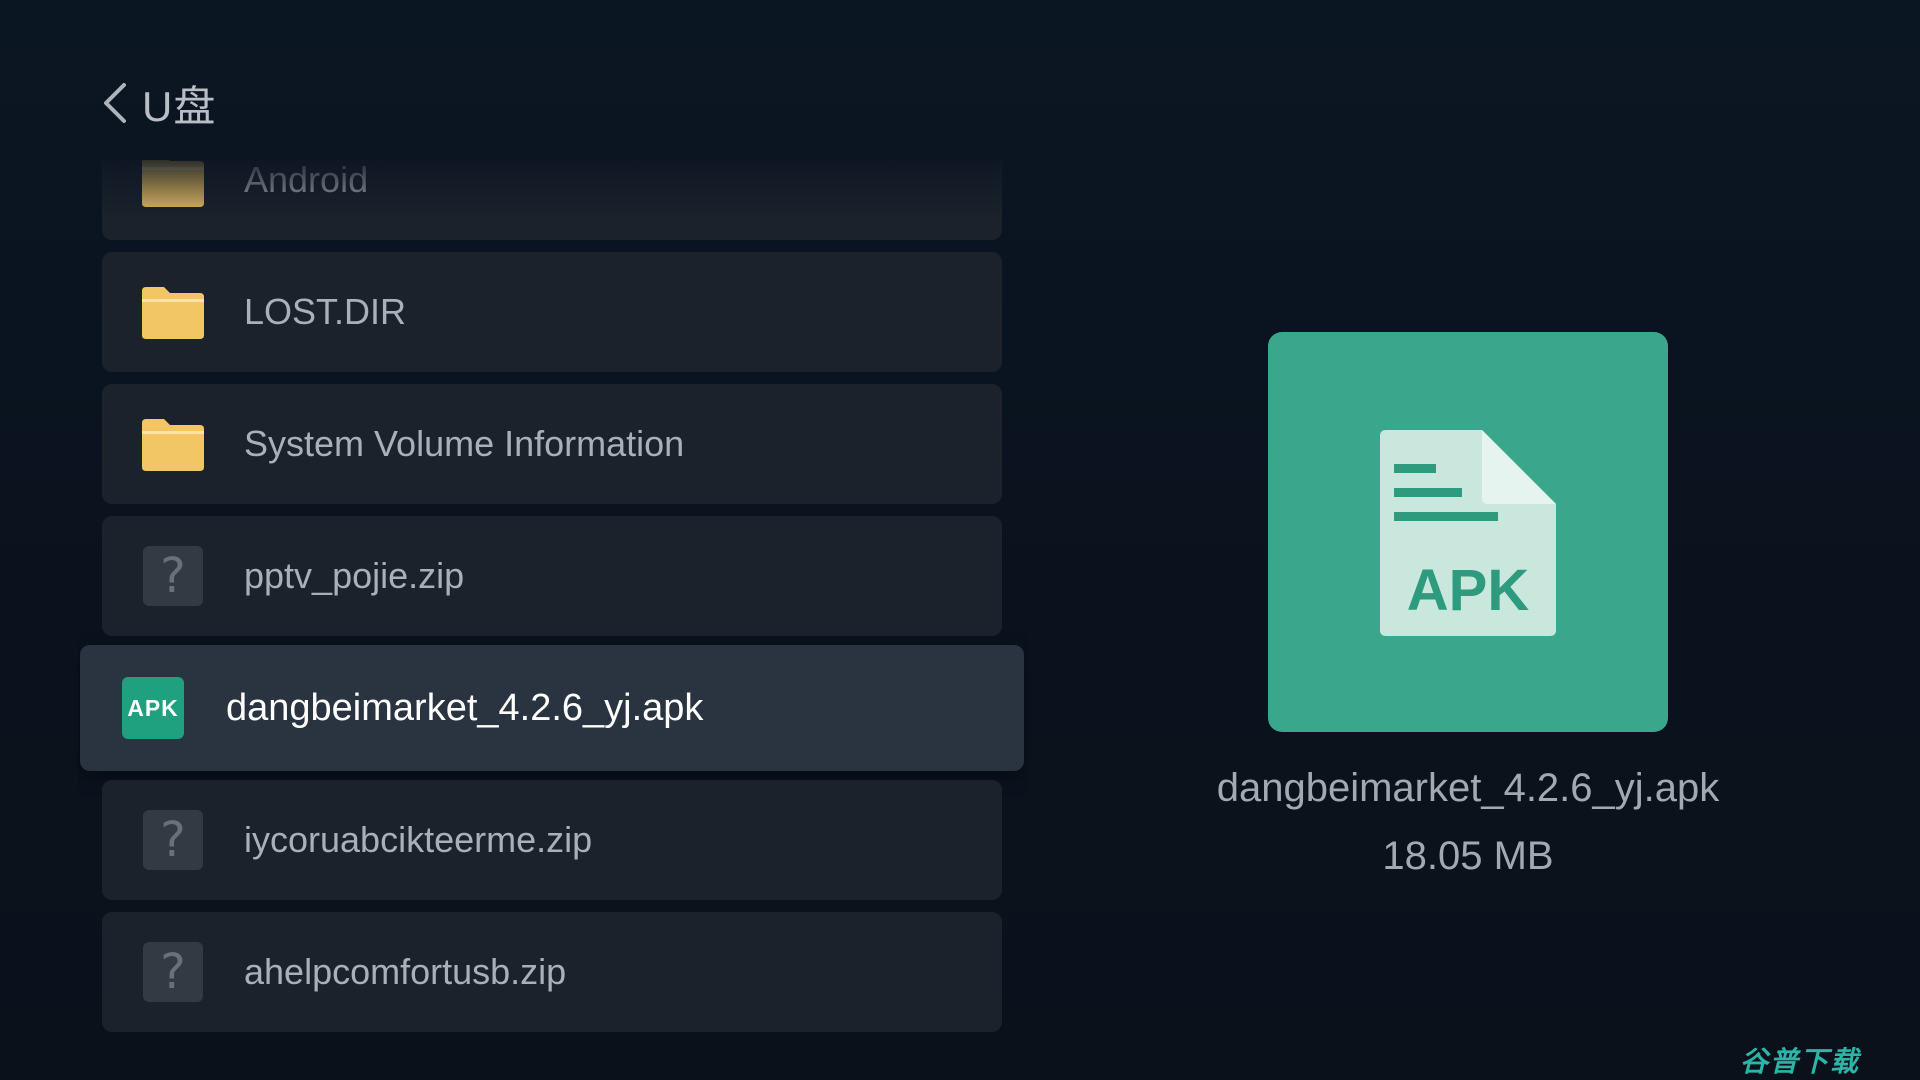  I want to click on file-row-ahelpcomfortusb-zip: ? ahelpcomfortusb.zip, so click(552, 972).